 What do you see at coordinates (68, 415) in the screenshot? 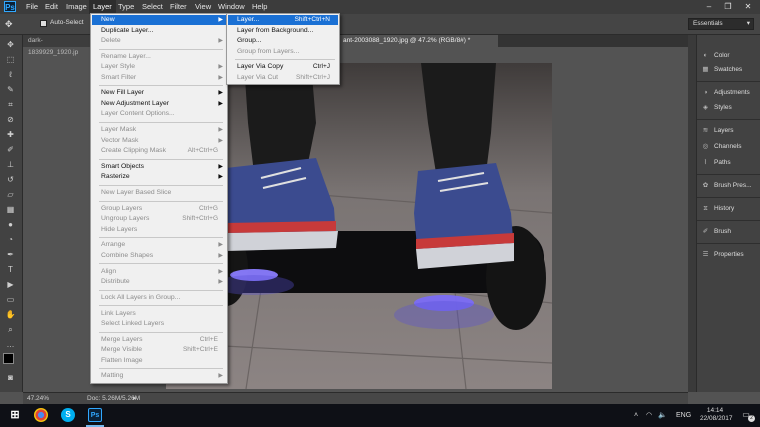
I see `skype-icon: S` at bounding box center [68, 415].